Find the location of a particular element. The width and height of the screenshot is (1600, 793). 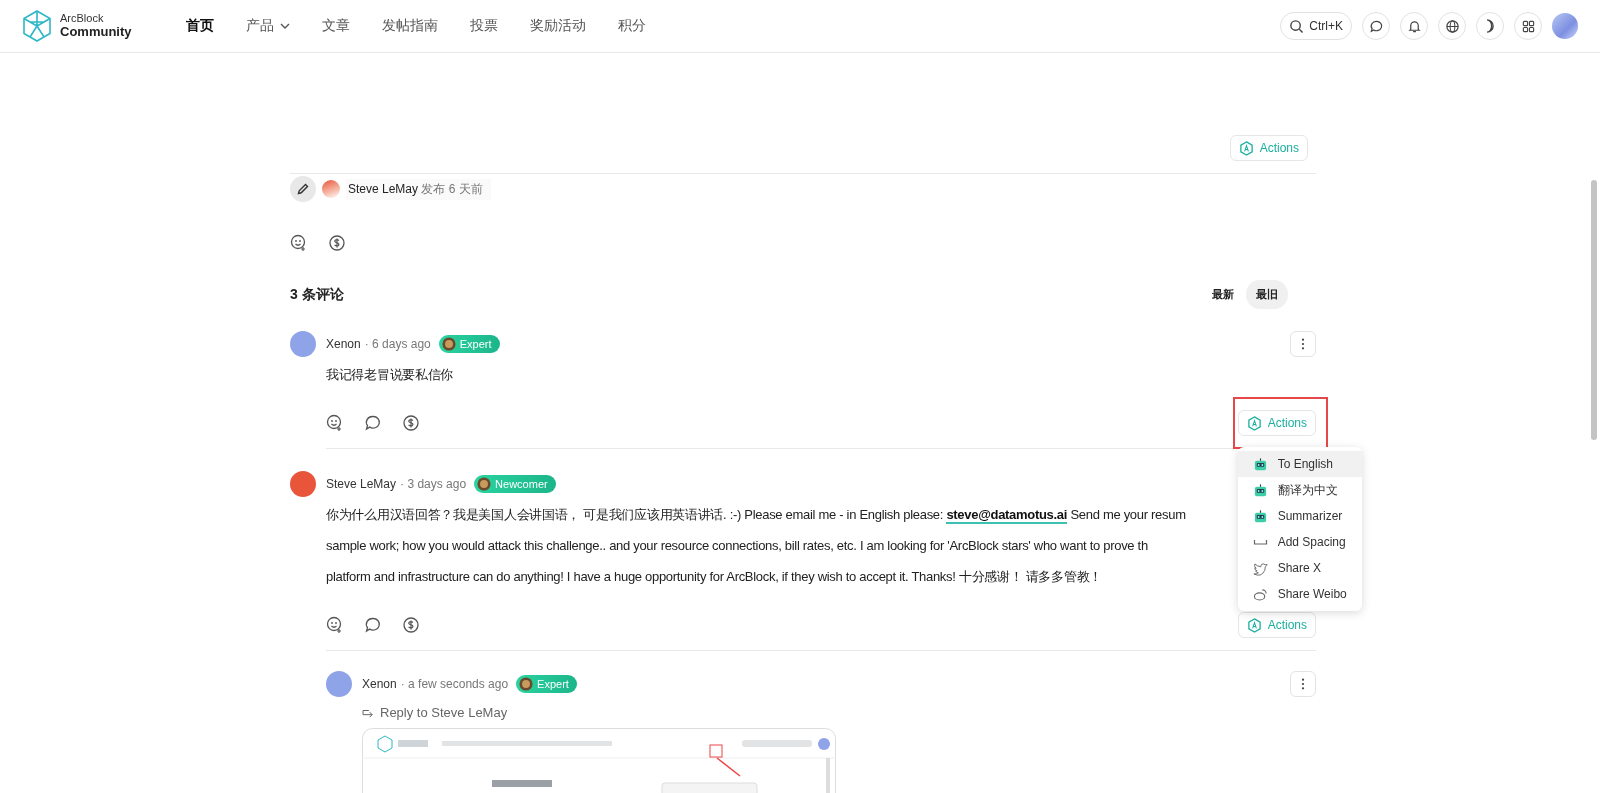

menu-item: Add Spacing is located at coordinates (1299, 542).